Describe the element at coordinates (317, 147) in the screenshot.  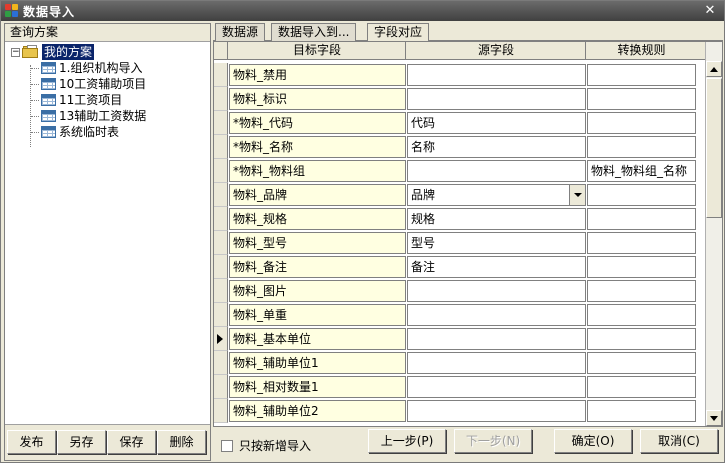
I see `target-field-cell: *物料_名称` at that location.